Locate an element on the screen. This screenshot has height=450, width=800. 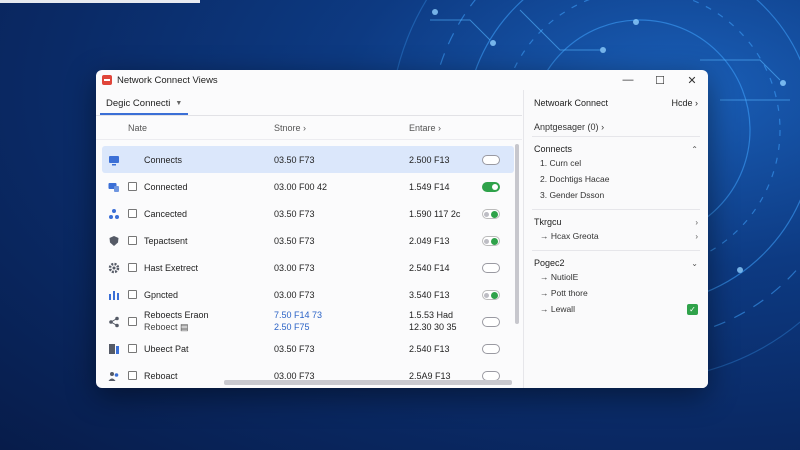
section-header: Connects ⌃ is located at coordinates (616, 149).